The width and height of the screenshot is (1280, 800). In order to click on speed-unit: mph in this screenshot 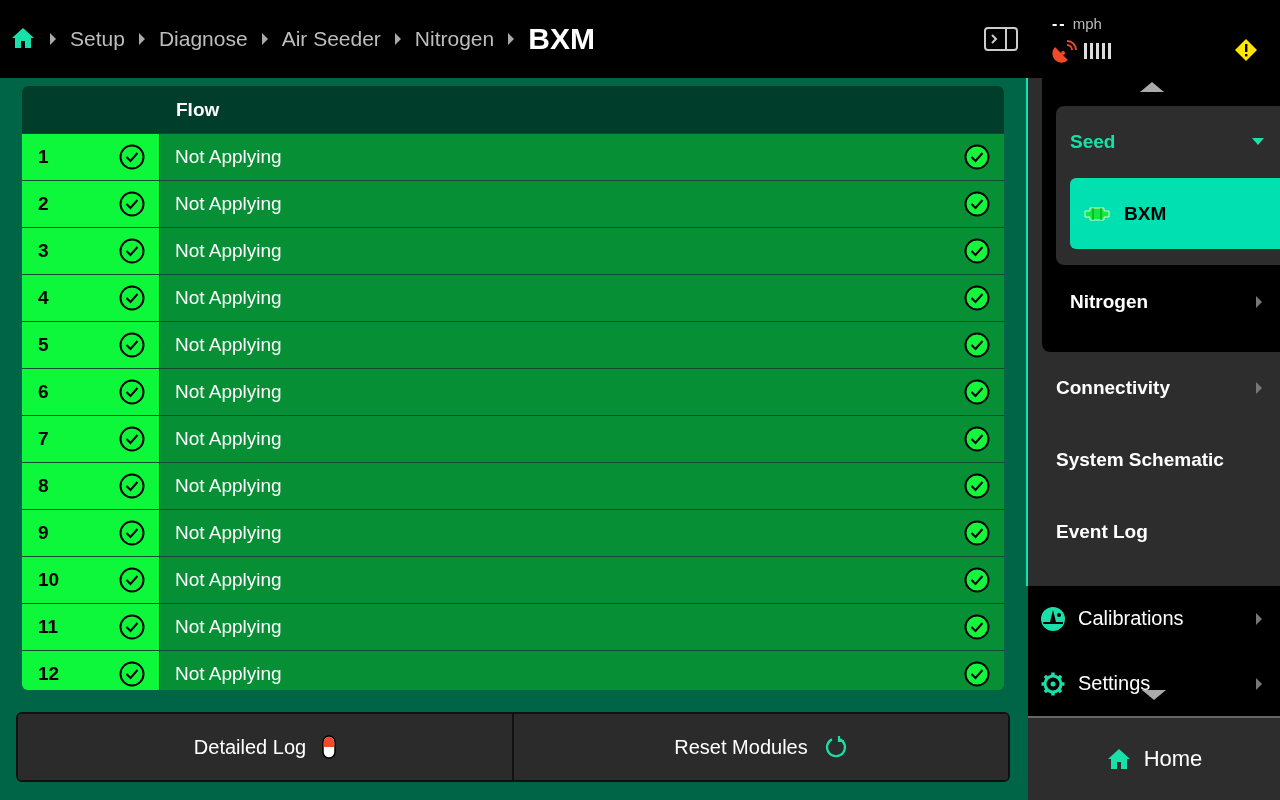, I will do `click(1087, 23)`.